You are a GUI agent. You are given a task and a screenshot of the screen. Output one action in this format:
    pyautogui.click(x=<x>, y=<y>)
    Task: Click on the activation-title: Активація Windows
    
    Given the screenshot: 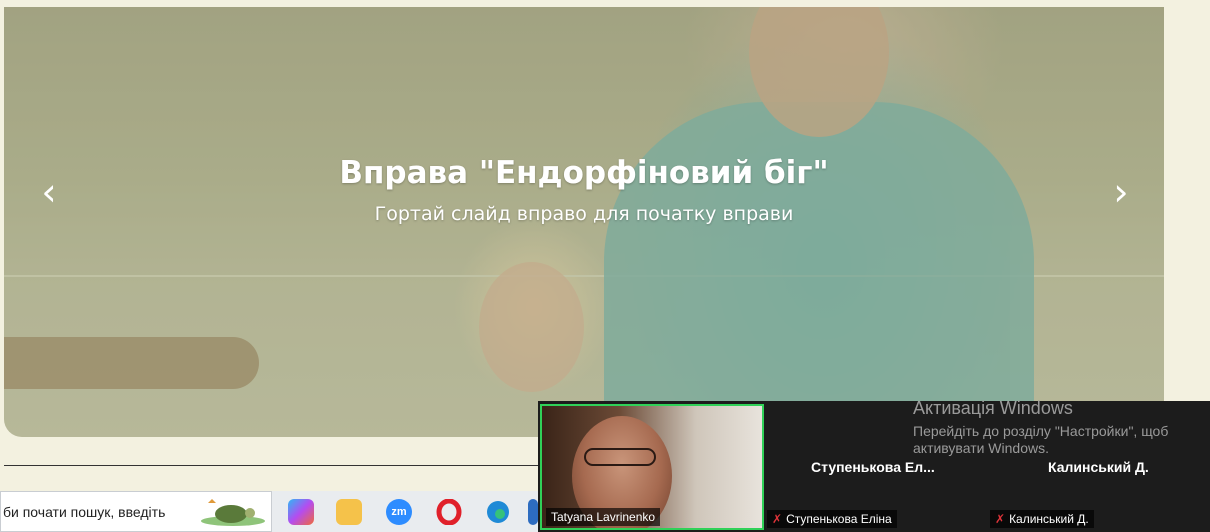 What is the action you would take?
    pyautogui.click(x=993, y=408)
    